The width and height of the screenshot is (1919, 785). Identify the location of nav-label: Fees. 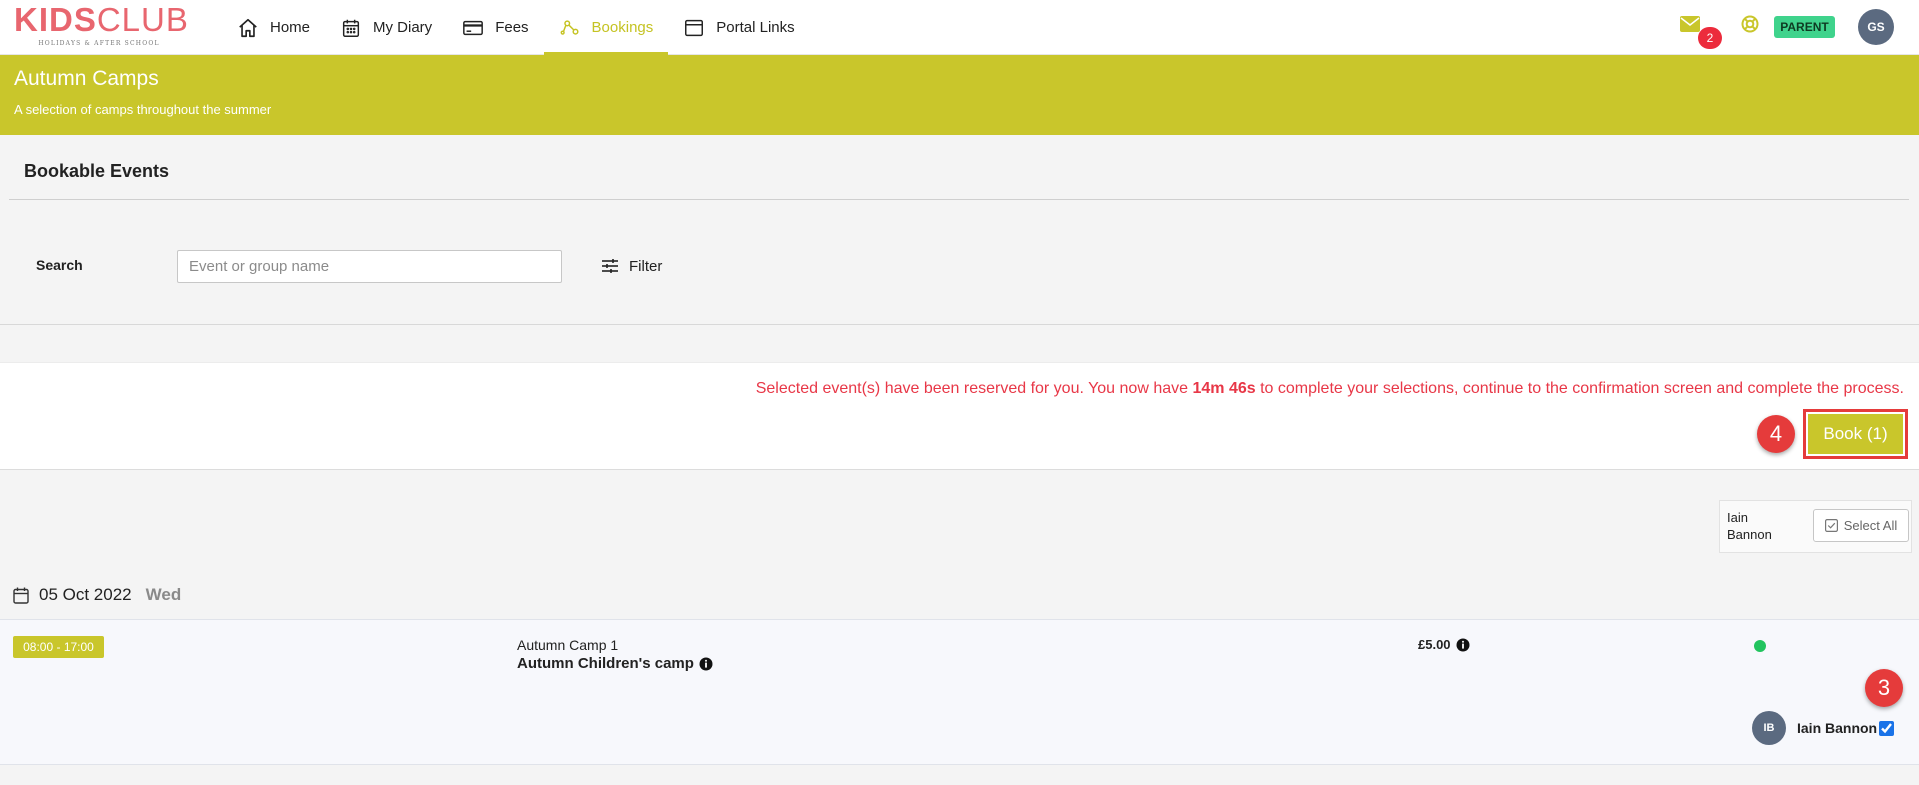
(512, 27).